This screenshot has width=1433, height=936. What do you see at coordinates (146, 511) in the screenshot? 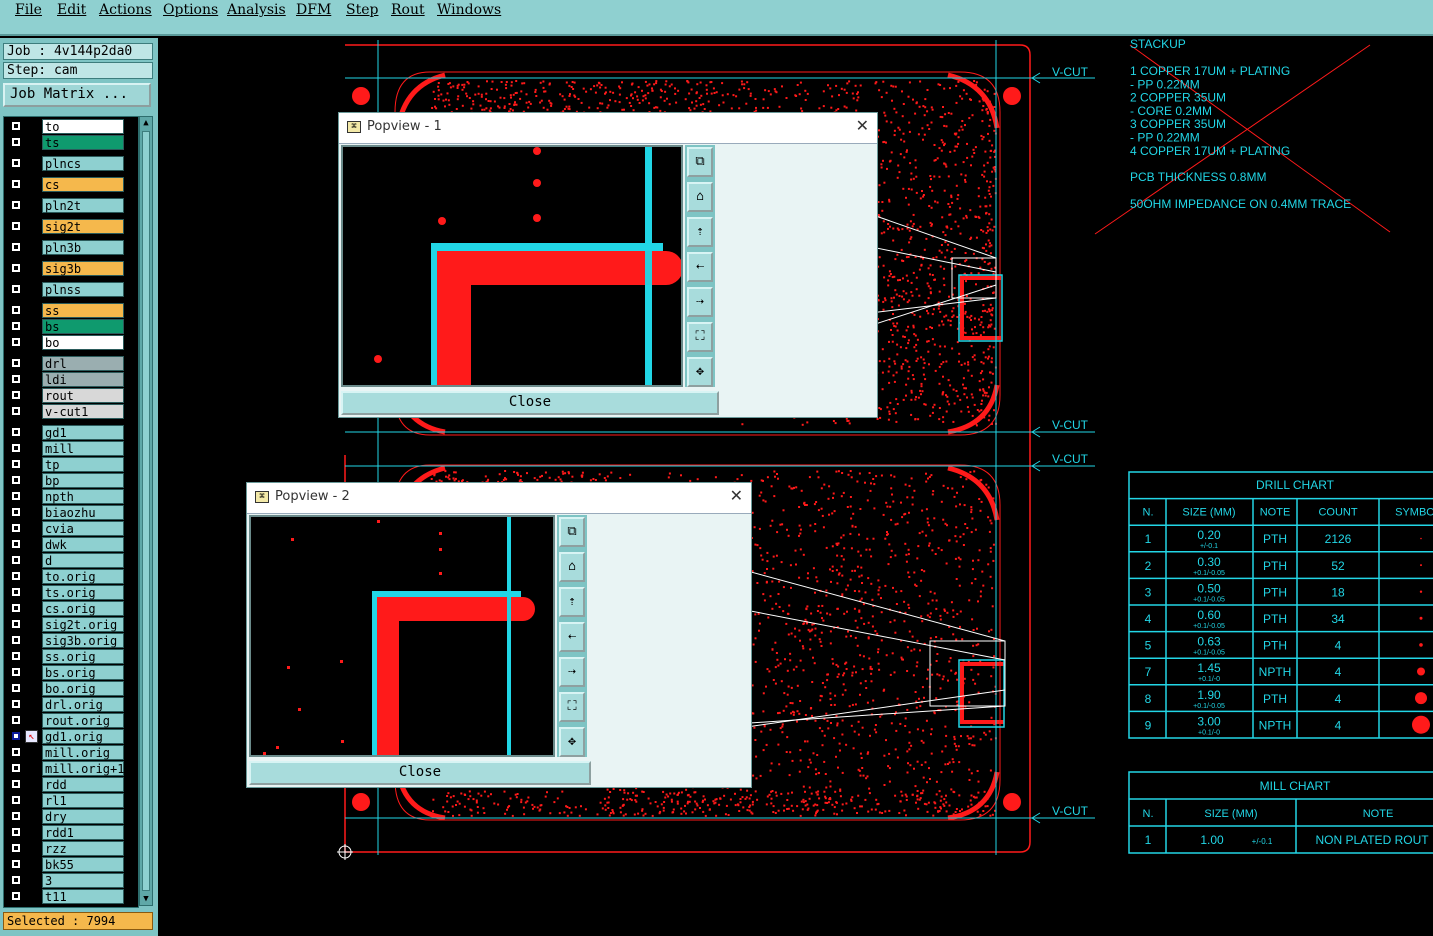
I see `layer-list-scrollbar: ▲ ▼` at bounding box center [146, 511].